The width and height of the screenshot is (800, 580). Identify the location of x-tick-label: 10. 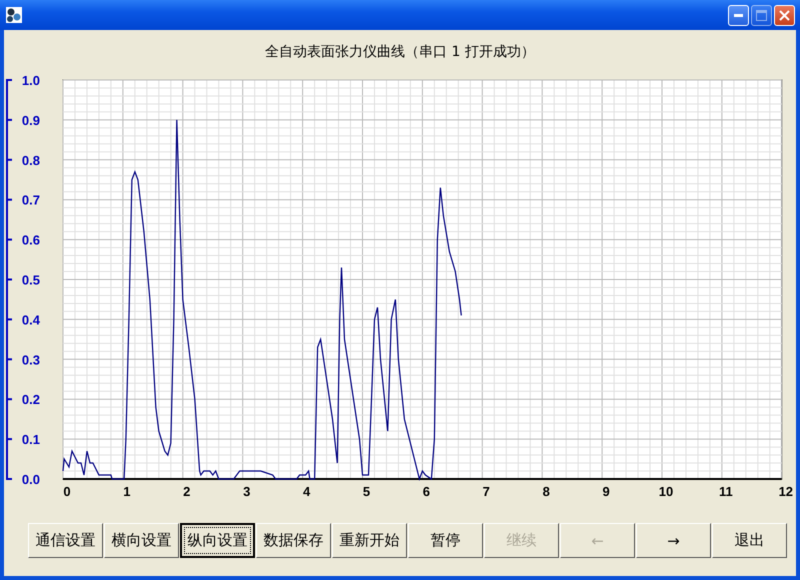
(666, 491).